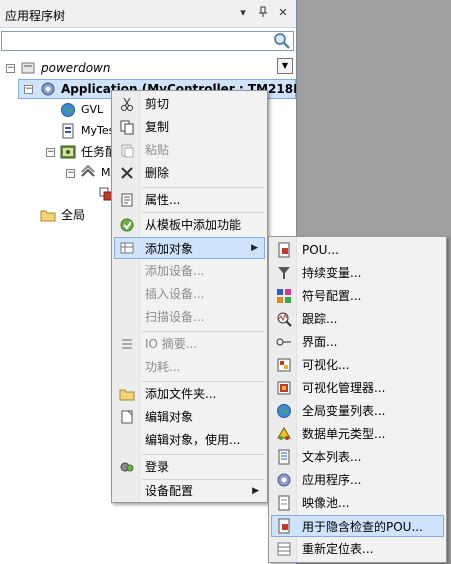  Describe the element at coordinates (28, 68) in the screenshot. I see `project-icon` at that location.